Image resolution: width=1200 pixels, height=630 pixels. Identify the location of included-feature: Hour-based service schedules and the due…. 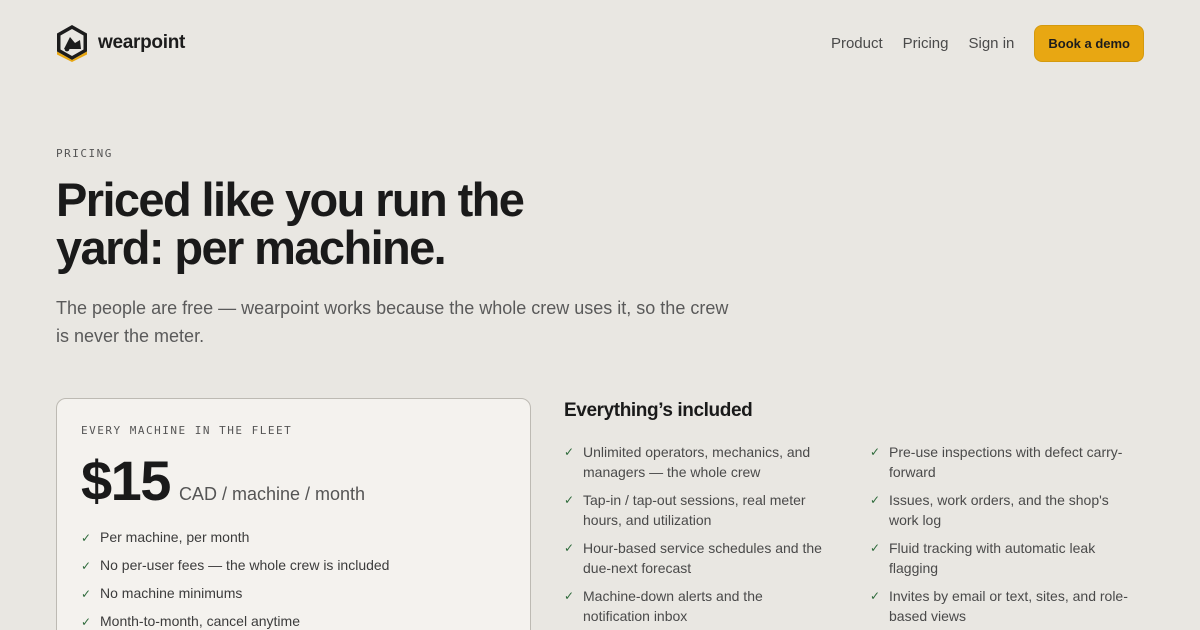
(702, 558).